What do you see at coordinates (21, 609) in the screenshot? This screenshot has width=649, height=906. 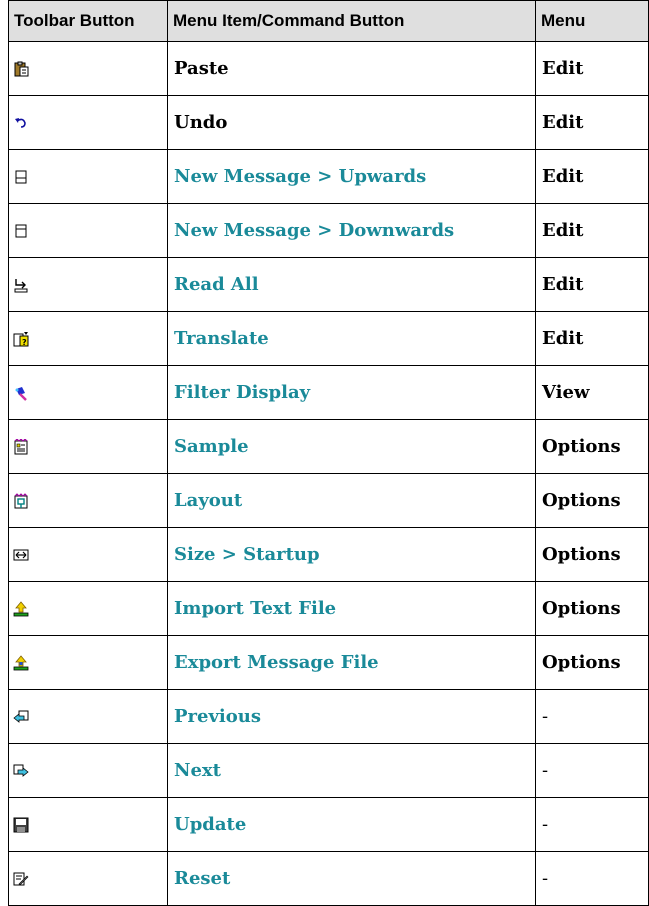 I see `import-text-file-icon` at bounding box center [21, 609].